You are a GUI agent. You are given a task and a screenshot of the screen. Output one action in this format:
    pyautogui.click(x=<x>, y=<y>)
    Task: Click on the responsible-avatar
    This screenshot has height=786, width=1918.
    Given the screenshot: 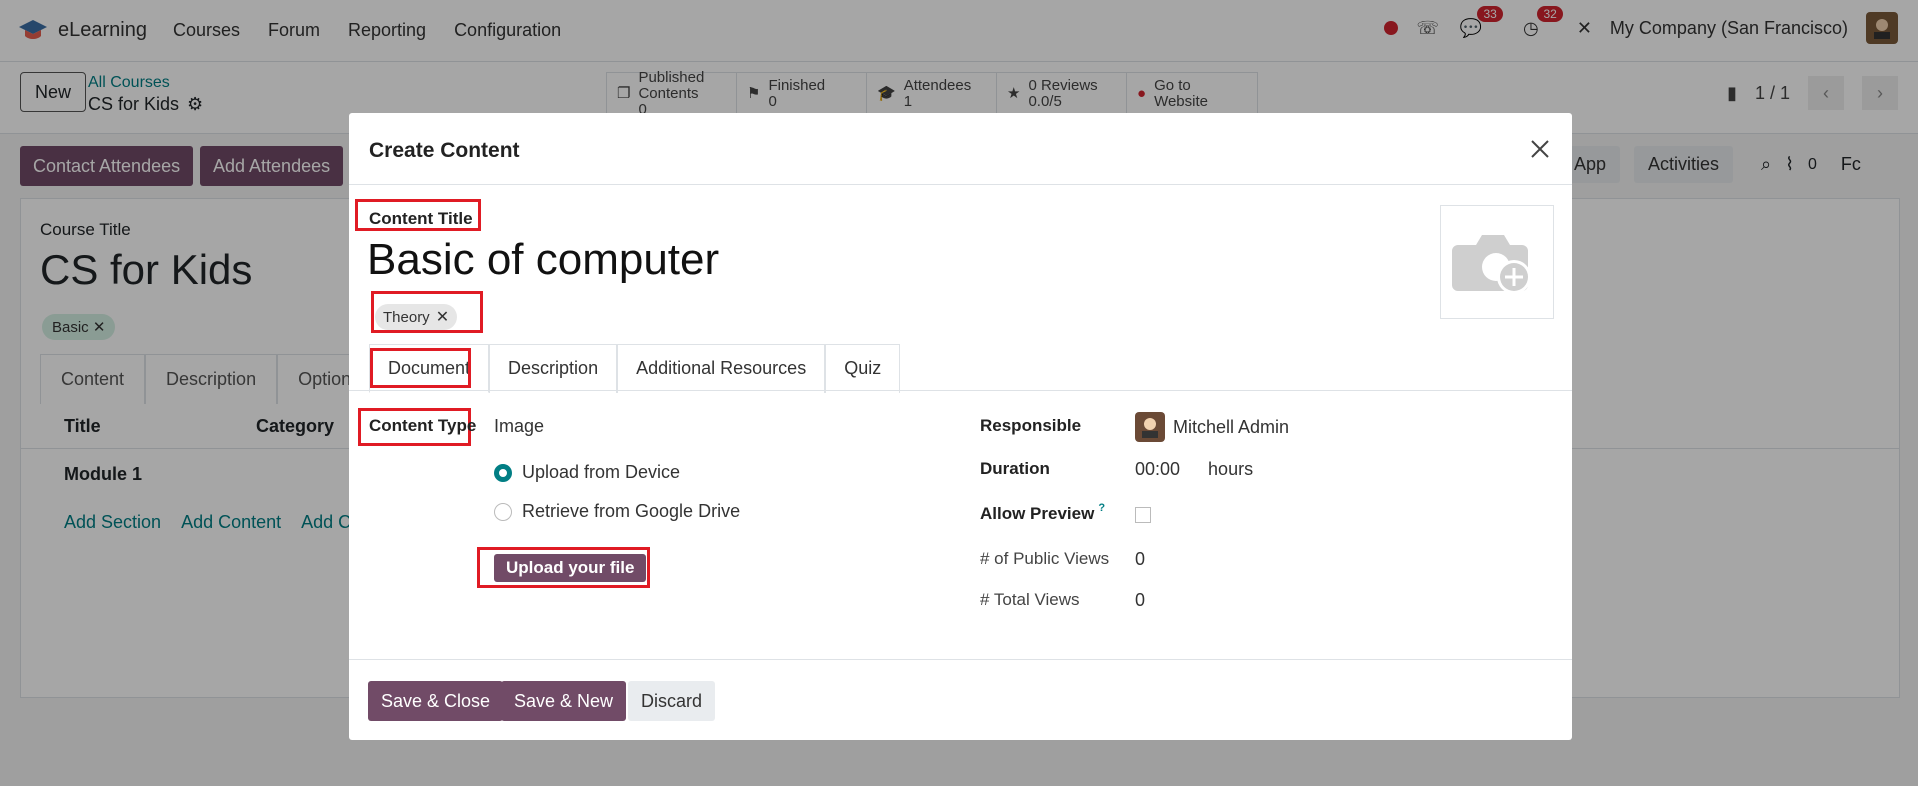 What is the action you would take?
    pyautogui.click(x=1150, y=427)
    